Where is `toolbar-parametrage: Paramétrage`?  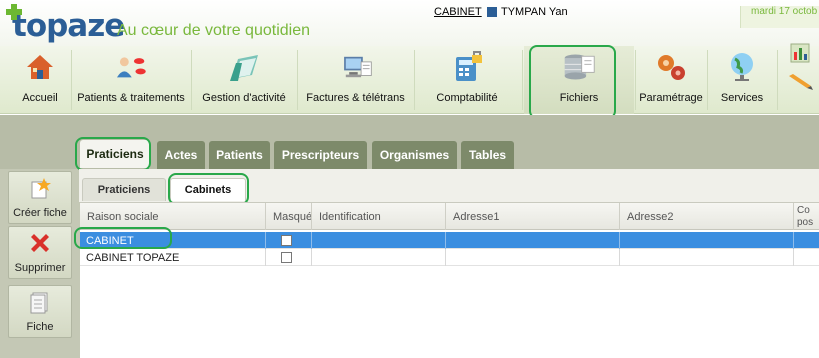
toolbar-parametrage: Paramétrage is located at coordinates (671, 80).